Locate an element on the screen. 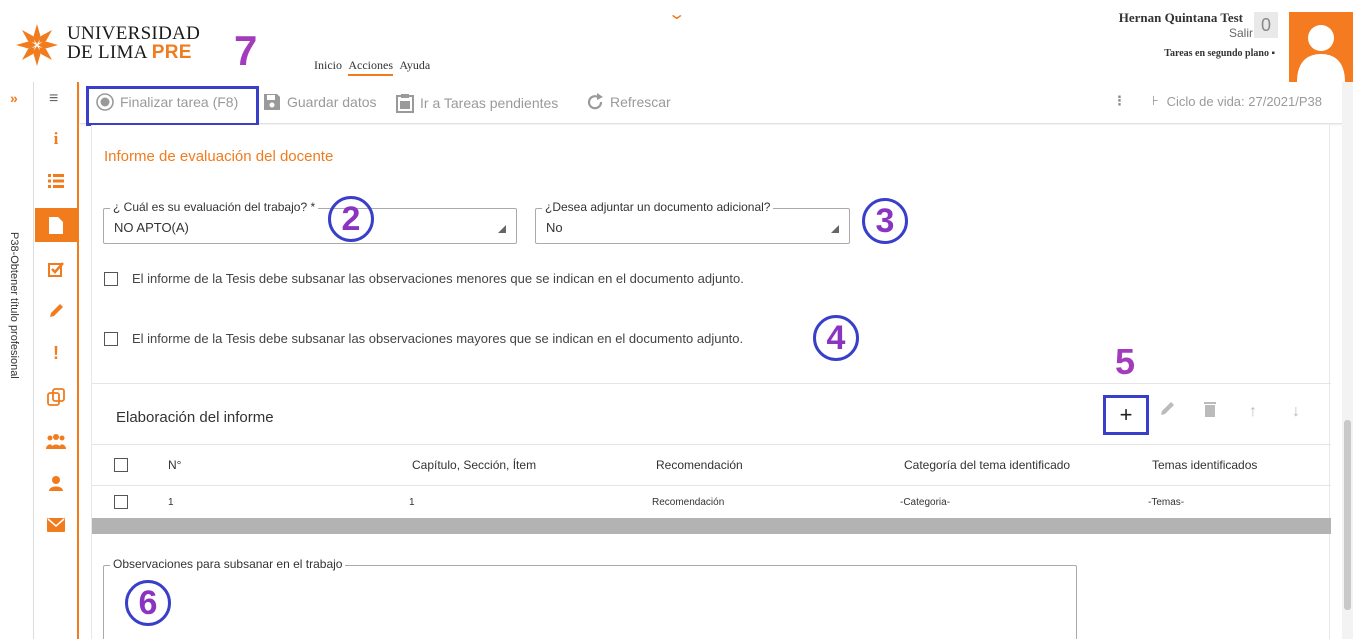  column-header: N° is located at coordinates (174, 465).